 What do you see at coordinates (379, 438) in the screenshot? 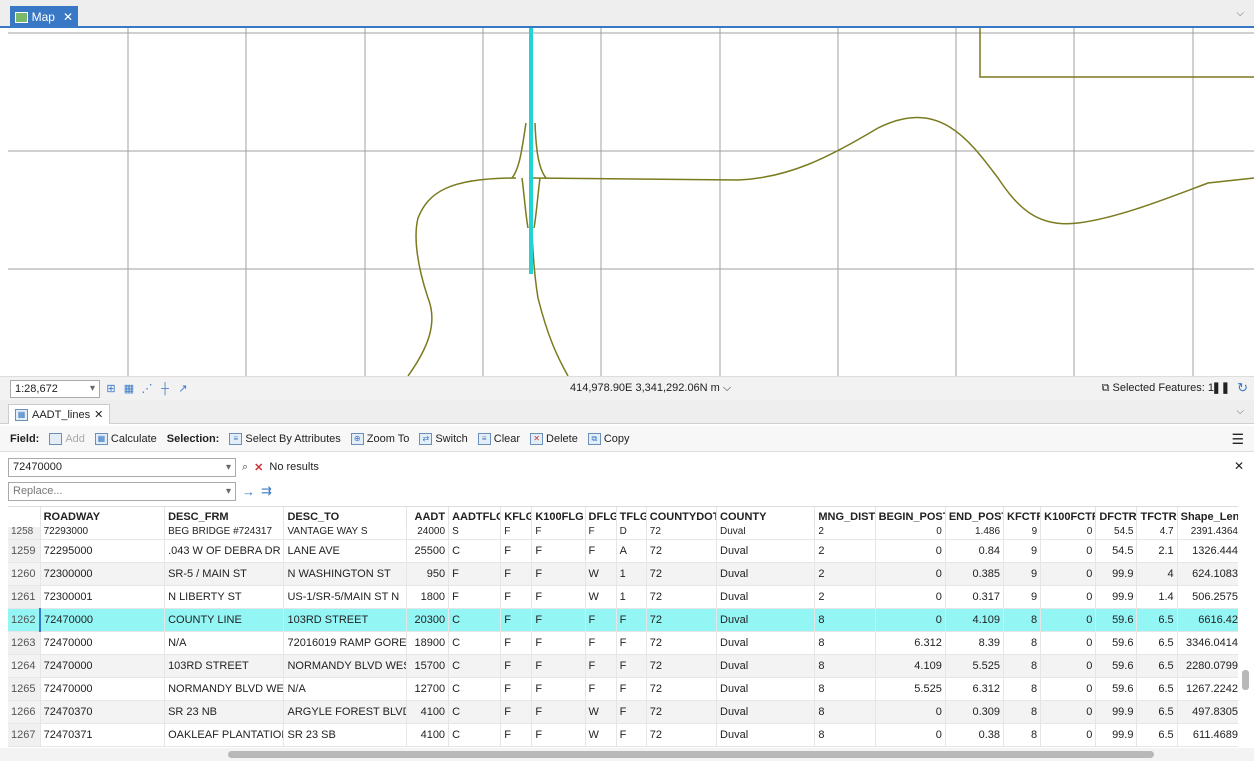
I see `zoom-to-button: ⊕ Zoom To` at bounding box center [379, 438].